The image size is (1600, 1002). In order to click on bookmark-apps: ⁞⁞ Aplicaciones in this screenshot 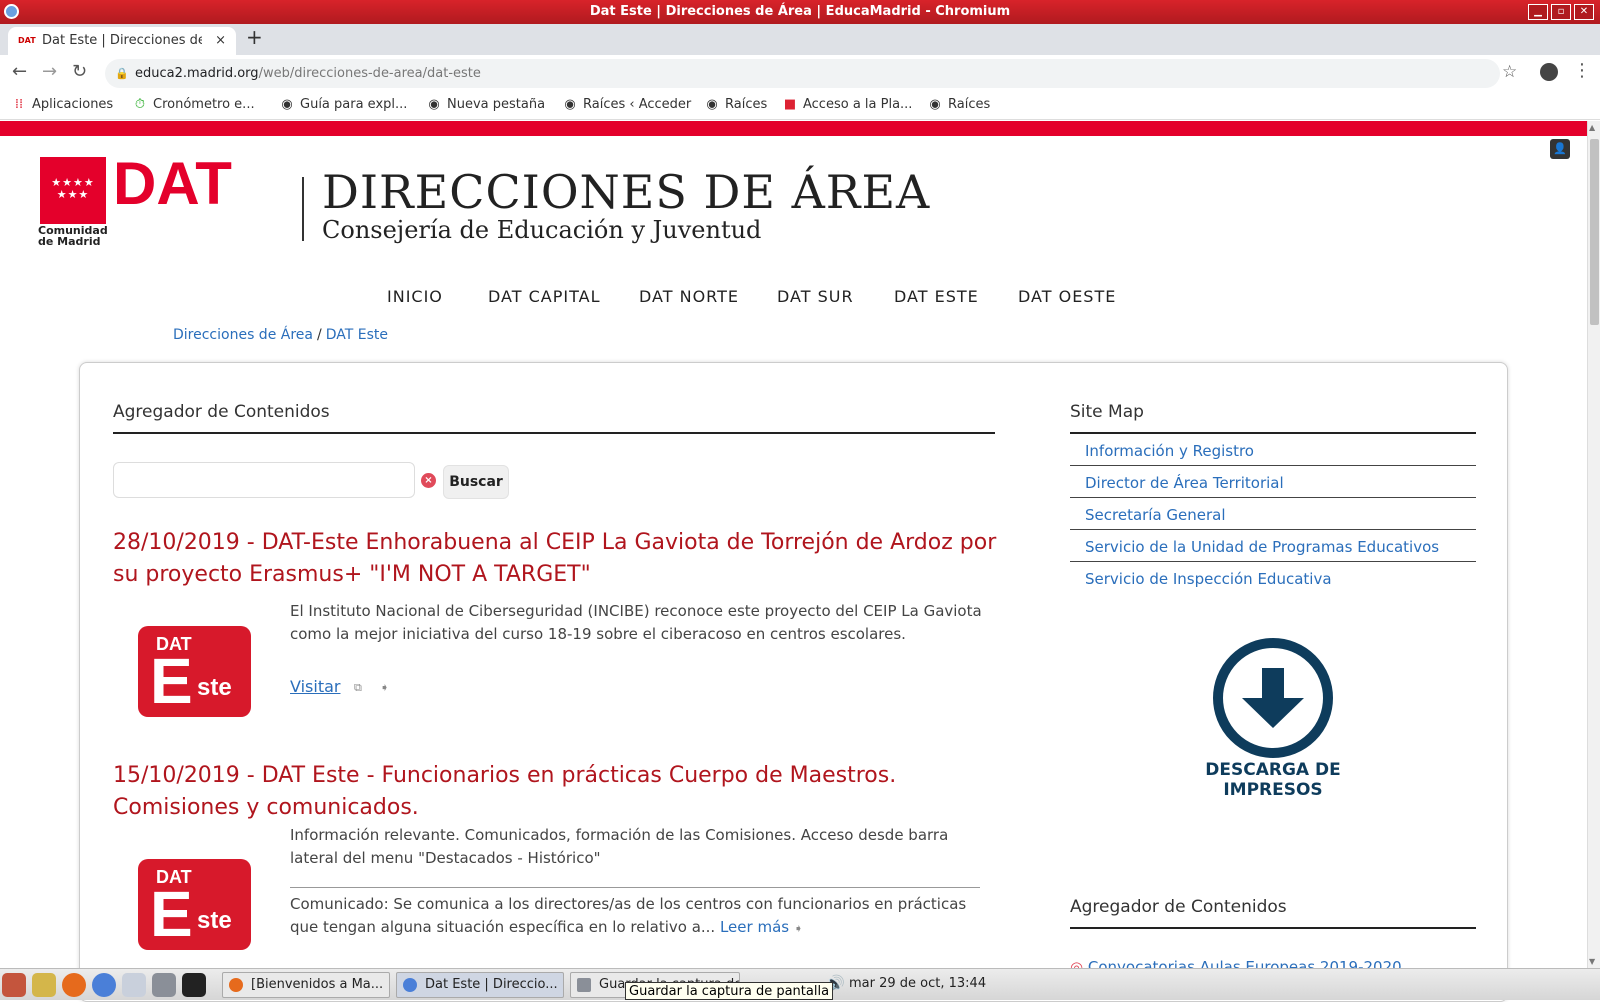, I will do `click(62, 104)`.